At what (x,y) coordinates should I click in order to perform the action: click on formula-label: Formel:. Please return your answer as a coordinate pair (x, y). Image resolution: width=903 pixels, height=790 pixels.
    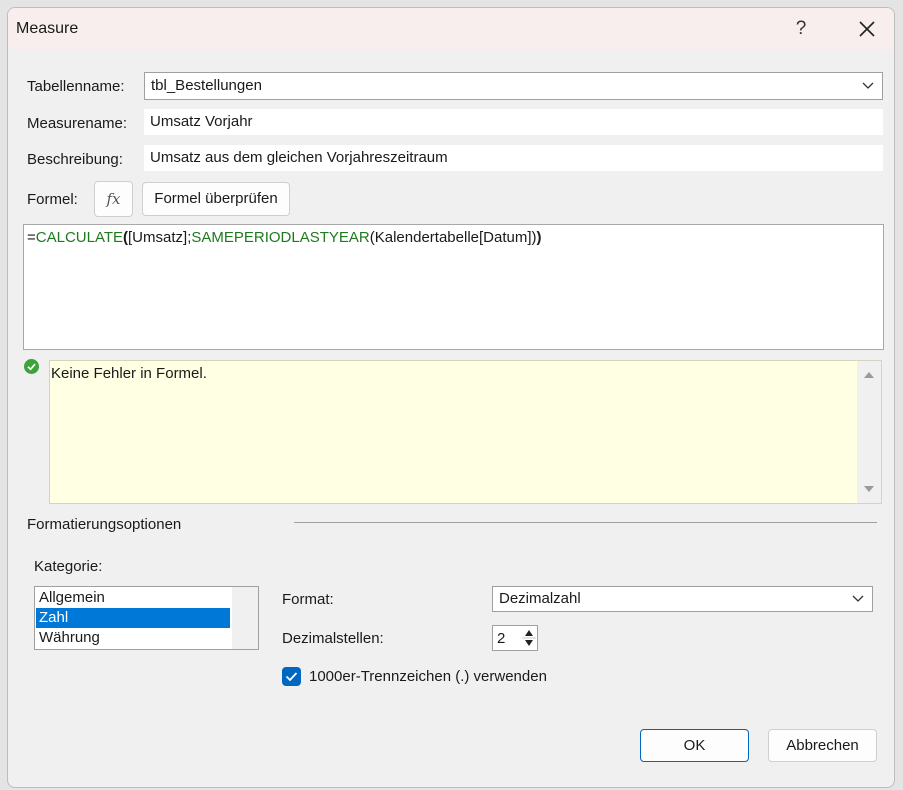
    Looking at the image, I should click on (52, 199).